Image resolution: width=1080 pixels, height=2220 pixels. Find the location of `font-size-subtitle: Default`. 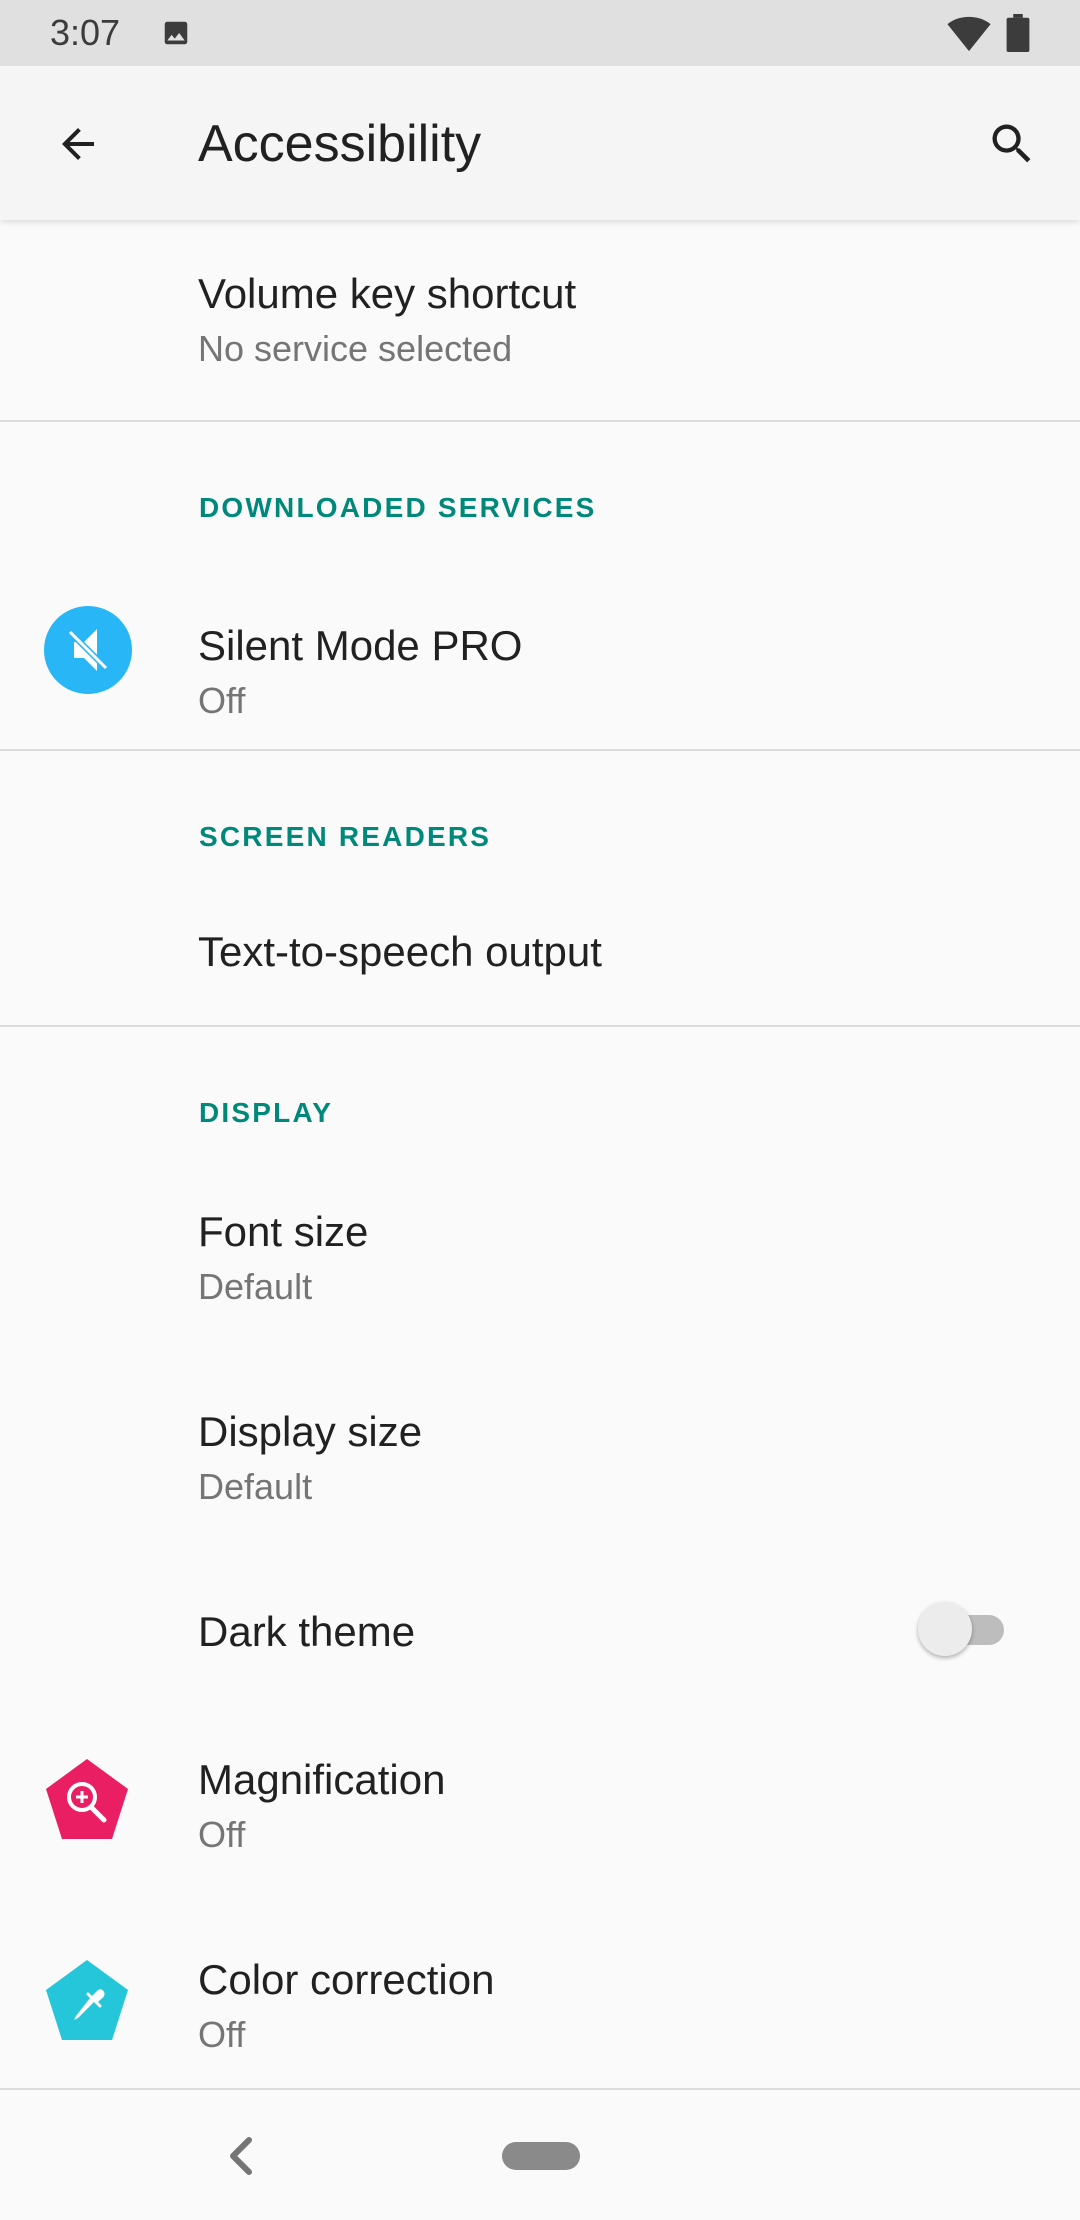

font-size-subtitle: Default is located at coordinates (255, 1286).